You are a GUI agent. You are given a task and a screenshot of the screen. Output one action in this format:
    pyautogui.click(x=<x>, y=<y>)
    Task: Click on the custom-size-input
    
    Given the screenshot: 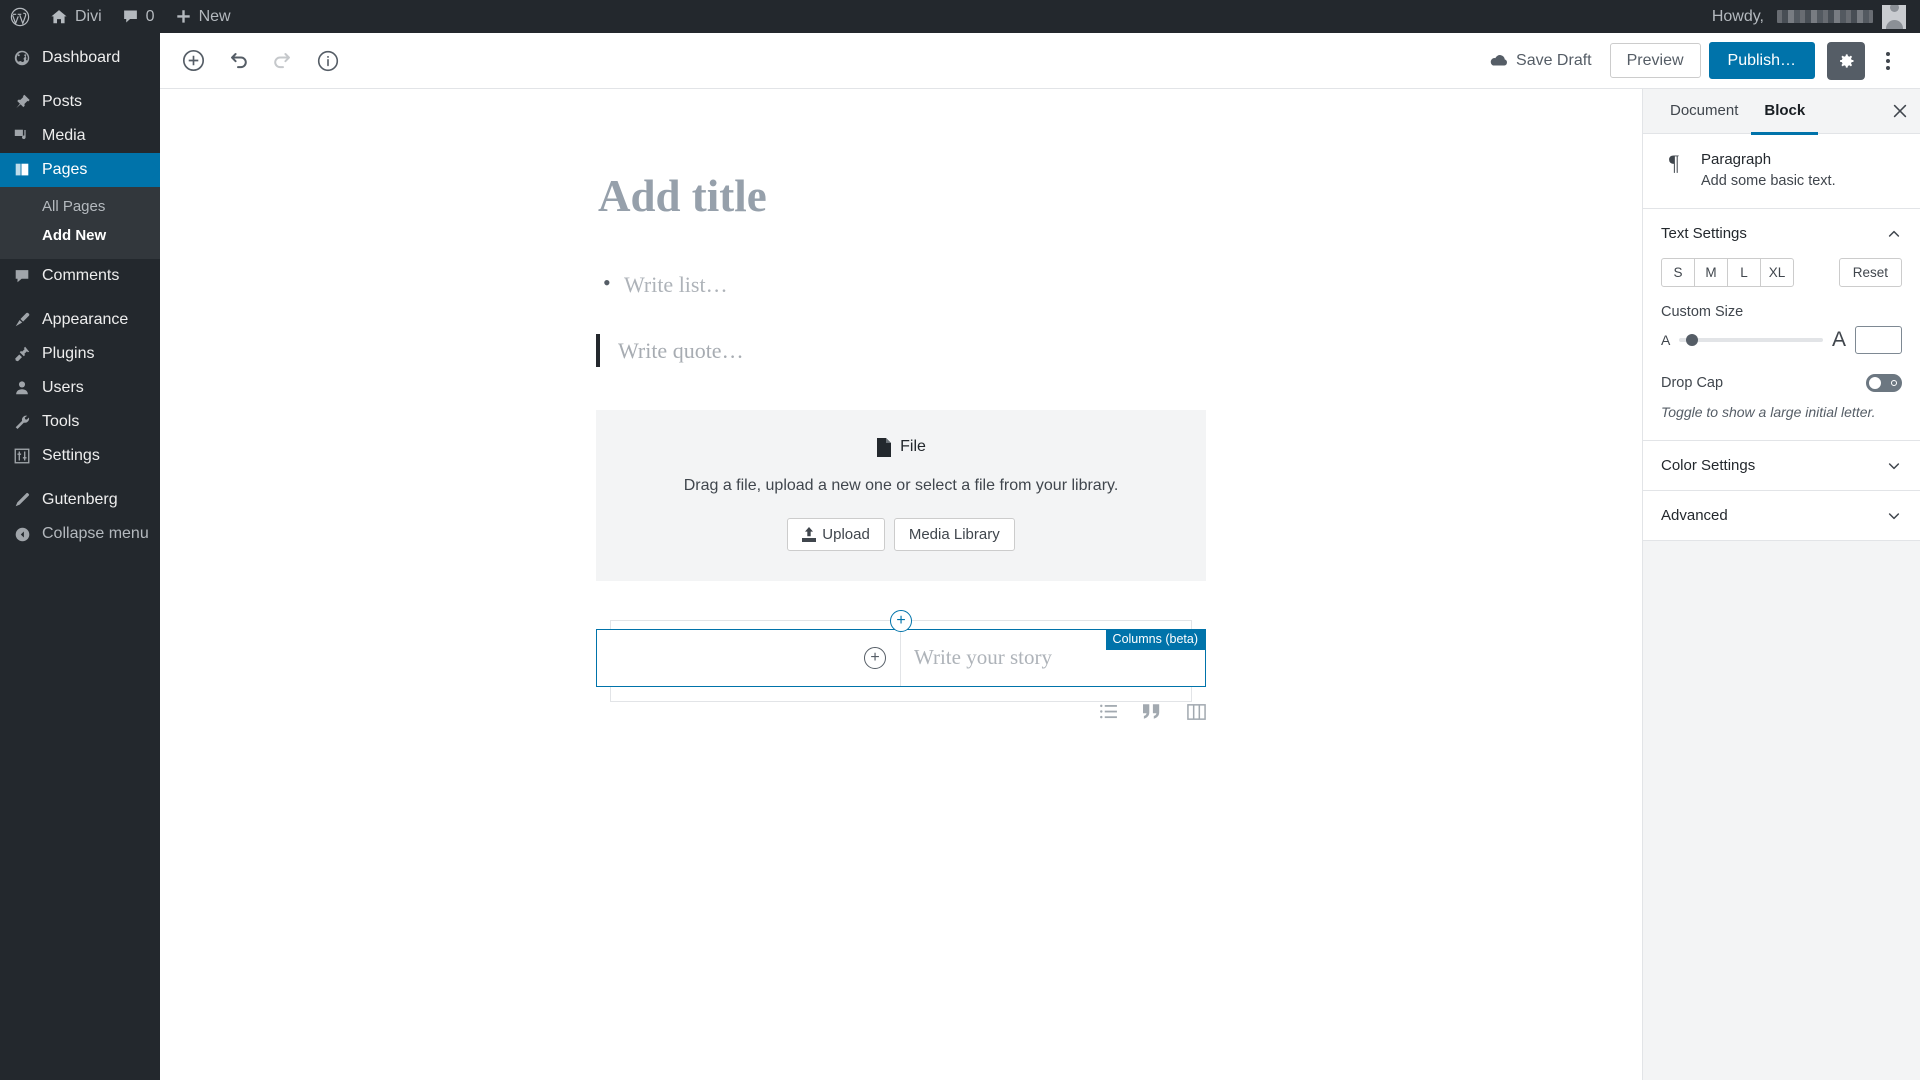 What is the action you would take?
    pyautogui.click(x=1878, y=340)
    